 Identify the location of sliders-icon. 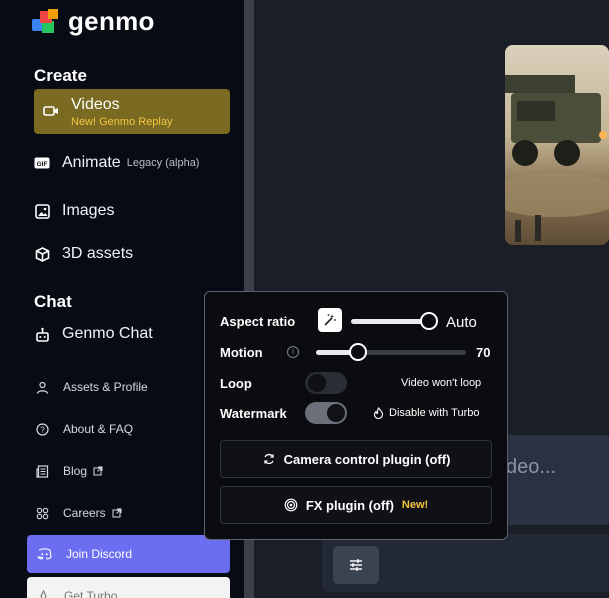
(356, 565).